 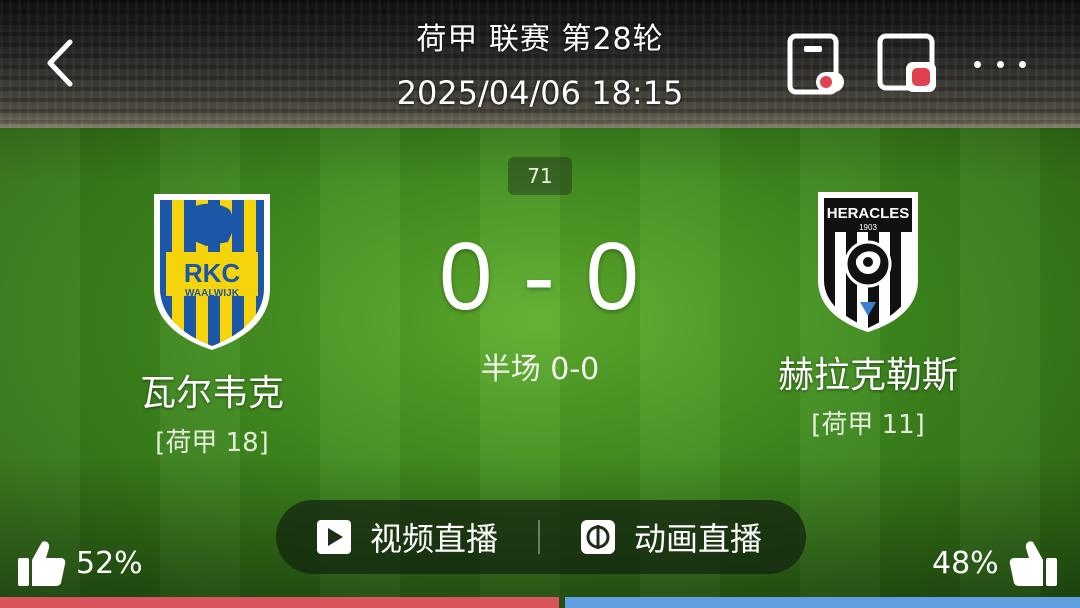 What do you see at coordinates (212, 293) in the screenshot?
I see `home-crest-subtext: WAALWIJK` at bounding box center [212, 293].